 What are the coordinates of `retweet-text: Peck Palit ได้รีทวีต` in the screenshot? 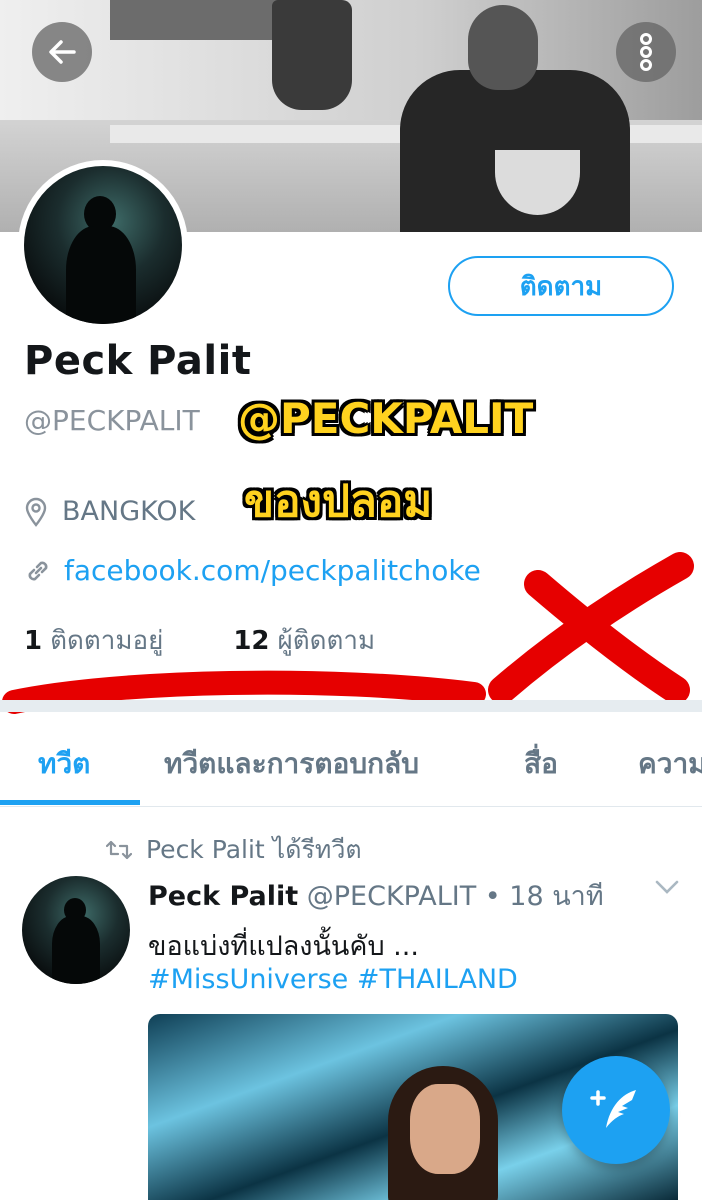 It's located at (254, 849).